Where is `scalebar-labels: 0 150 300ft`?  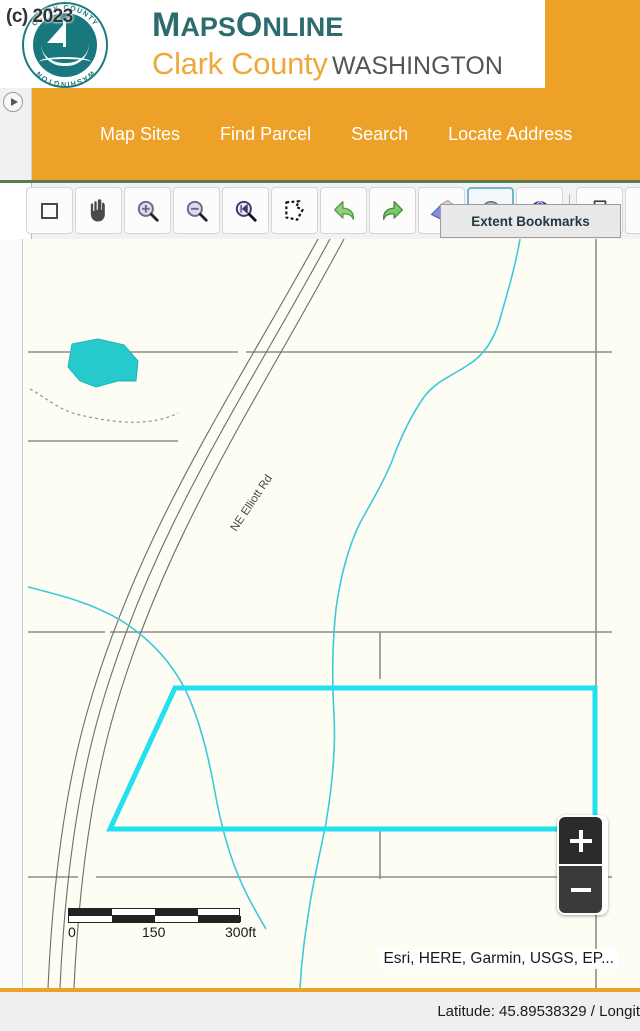
scalebar-labels: 0 150 300ft is located at coordinates (168, 933).